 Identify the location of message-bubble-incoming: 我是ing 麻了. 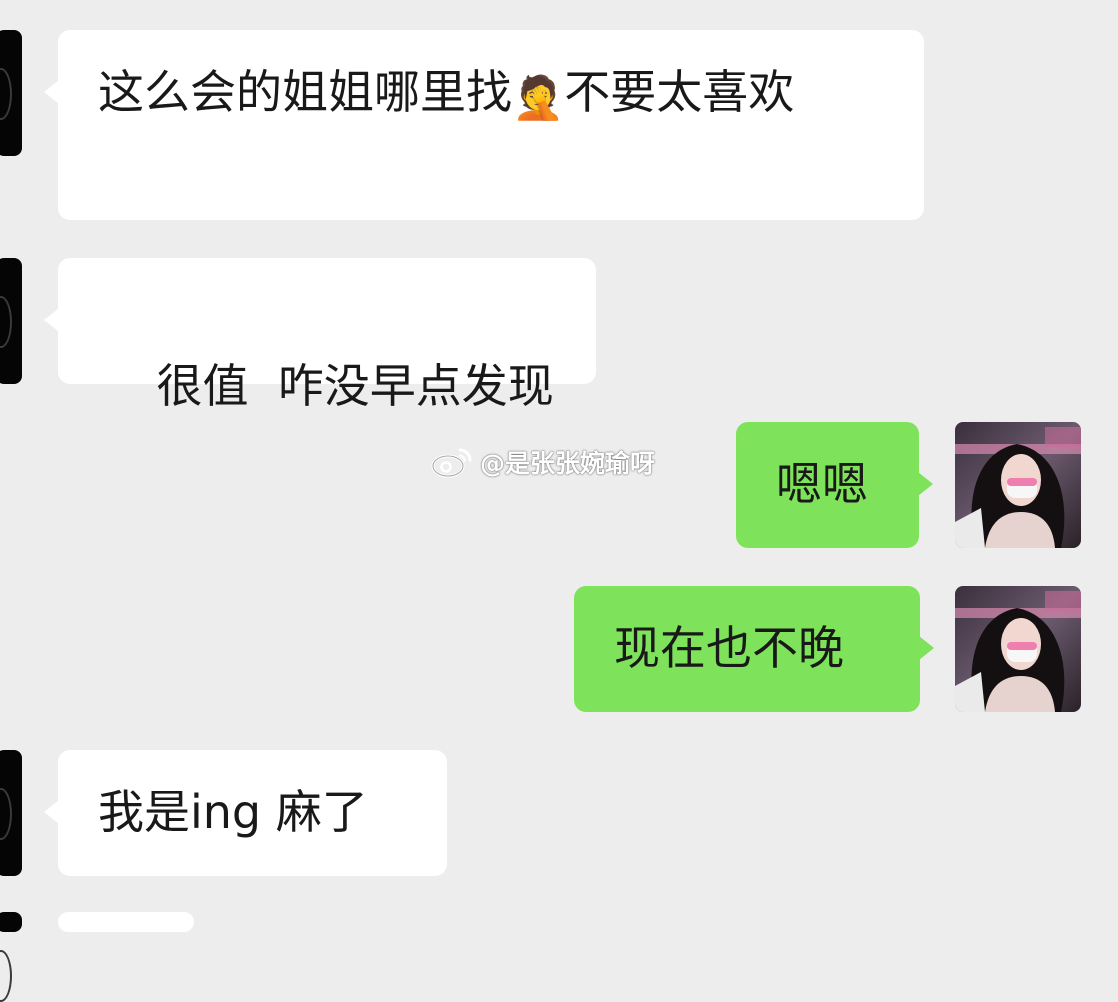
(245, 813).